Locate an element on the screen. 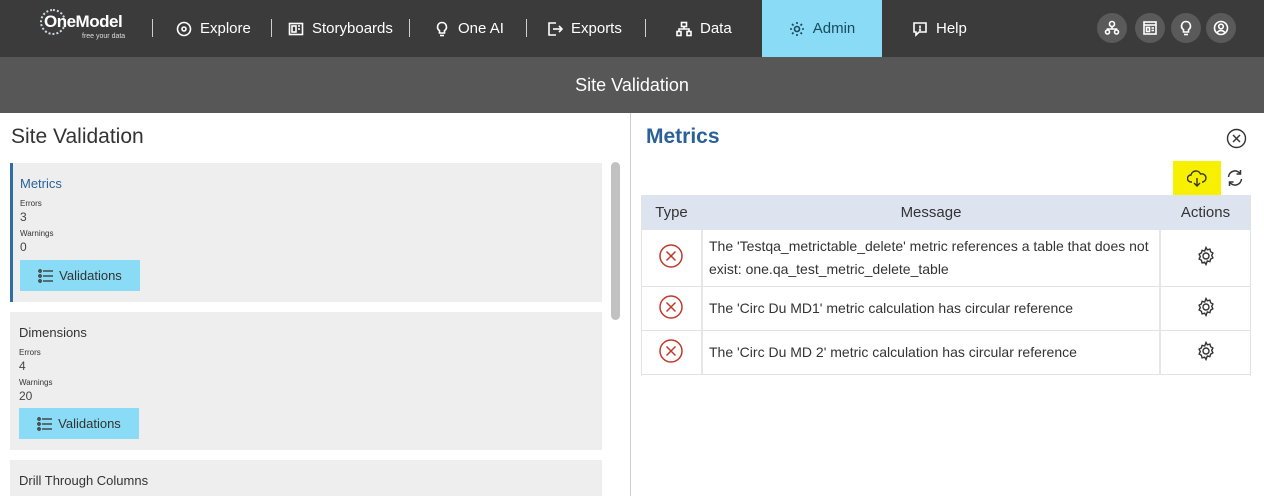 The width and height of the screenshot is (1264, 496). dashboard-button is located at coordinates (1150, 28).